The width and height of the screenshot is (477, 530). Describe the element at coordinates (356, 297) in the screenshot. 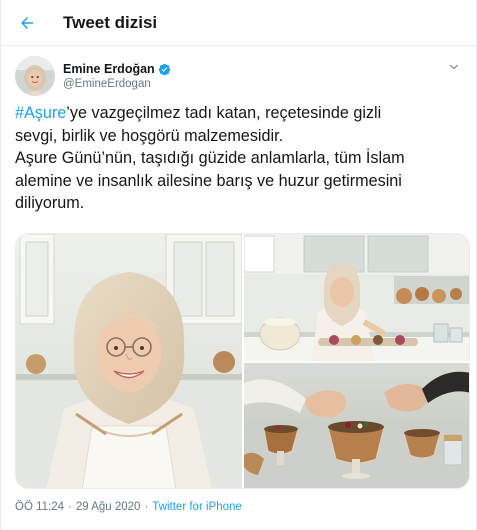

I see `media-photo-cooking` at that location.